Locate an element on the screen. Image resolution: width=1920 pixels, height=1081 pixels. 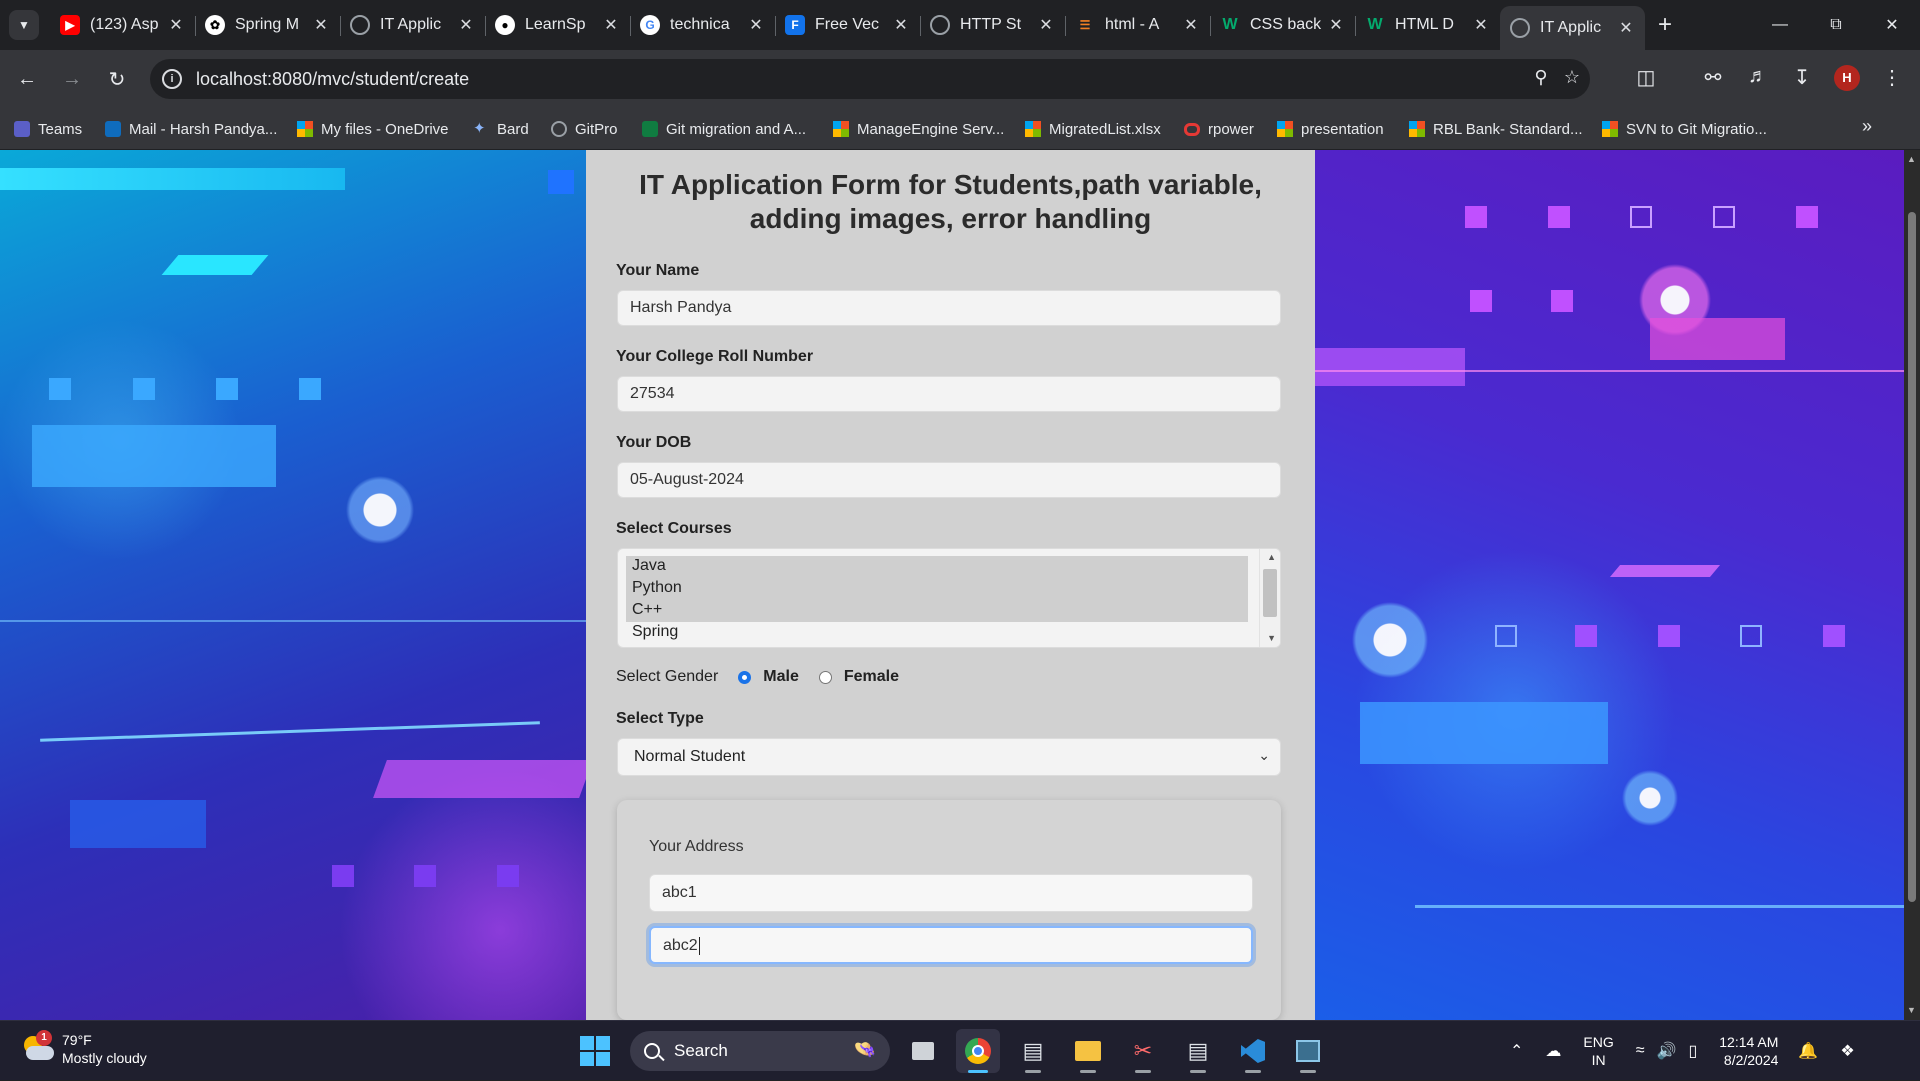
minimize-button: — is located at coordinates (1780, 25).